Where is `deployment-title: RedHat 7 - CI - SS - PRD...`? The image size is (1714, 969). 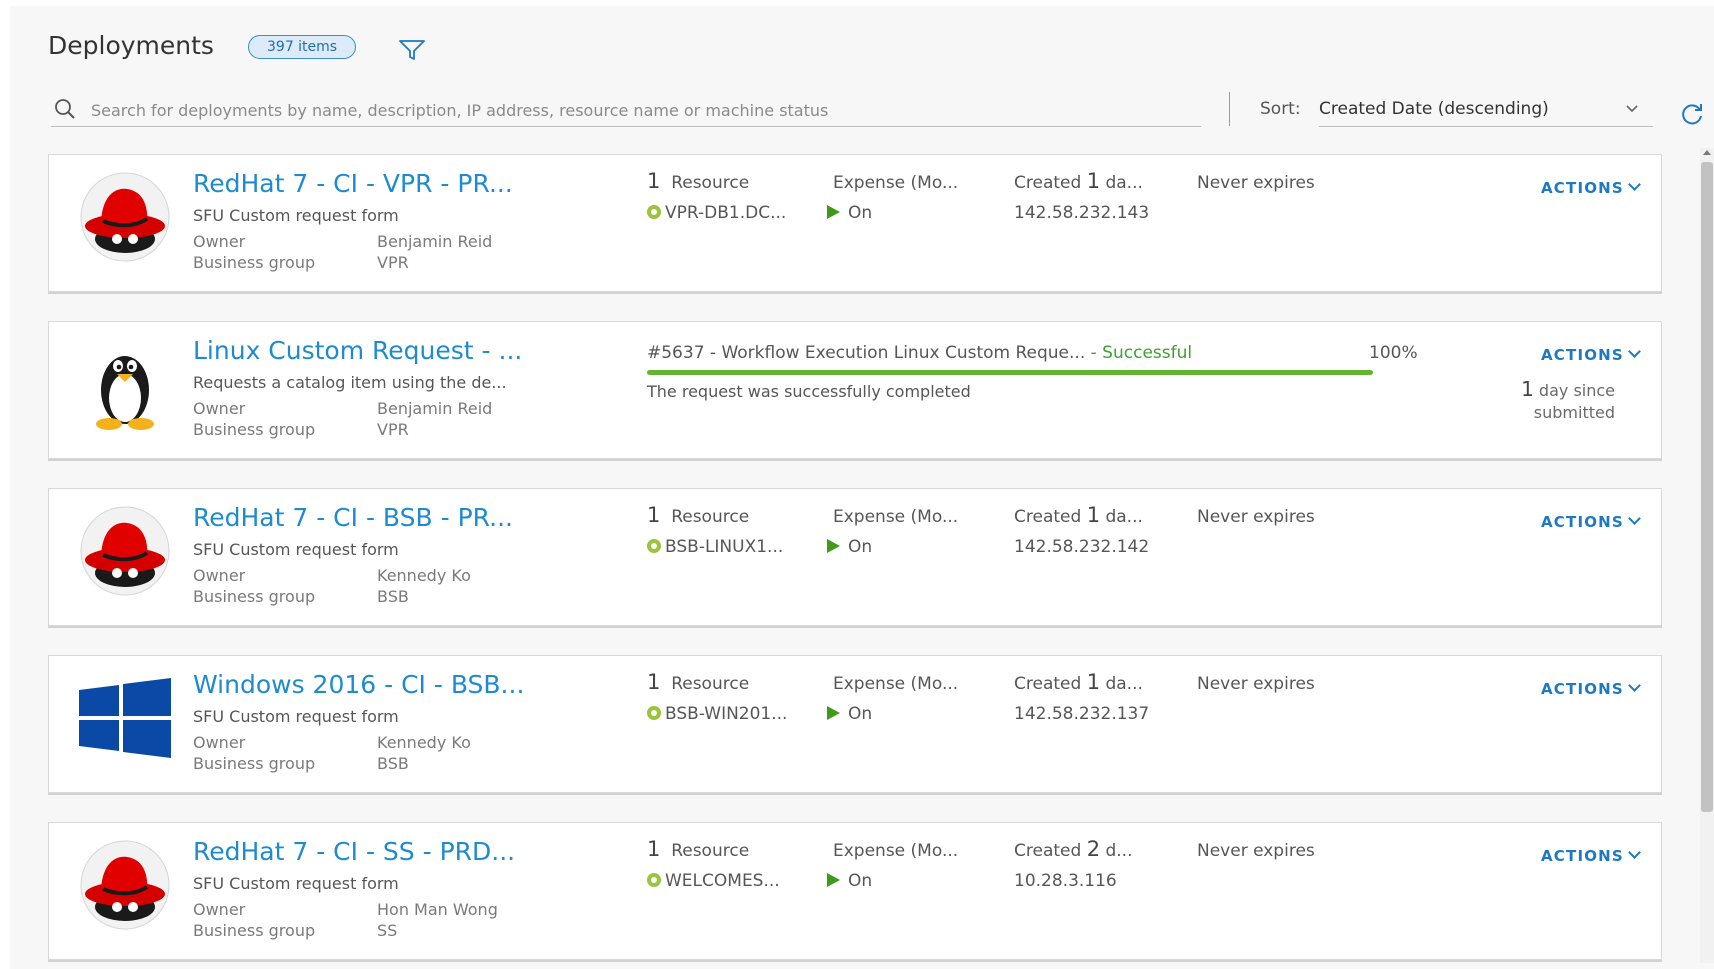 deployment-title: RedHat 7 - CI - SS - PRD... is located at coordinates (354, 851).